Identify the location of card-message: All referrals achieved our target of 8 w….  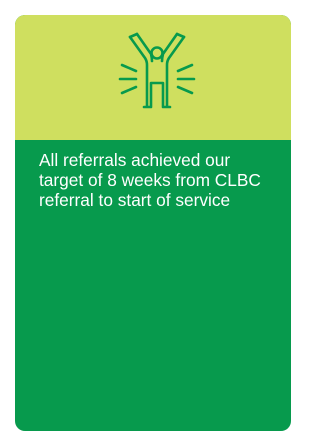
(150, 180).